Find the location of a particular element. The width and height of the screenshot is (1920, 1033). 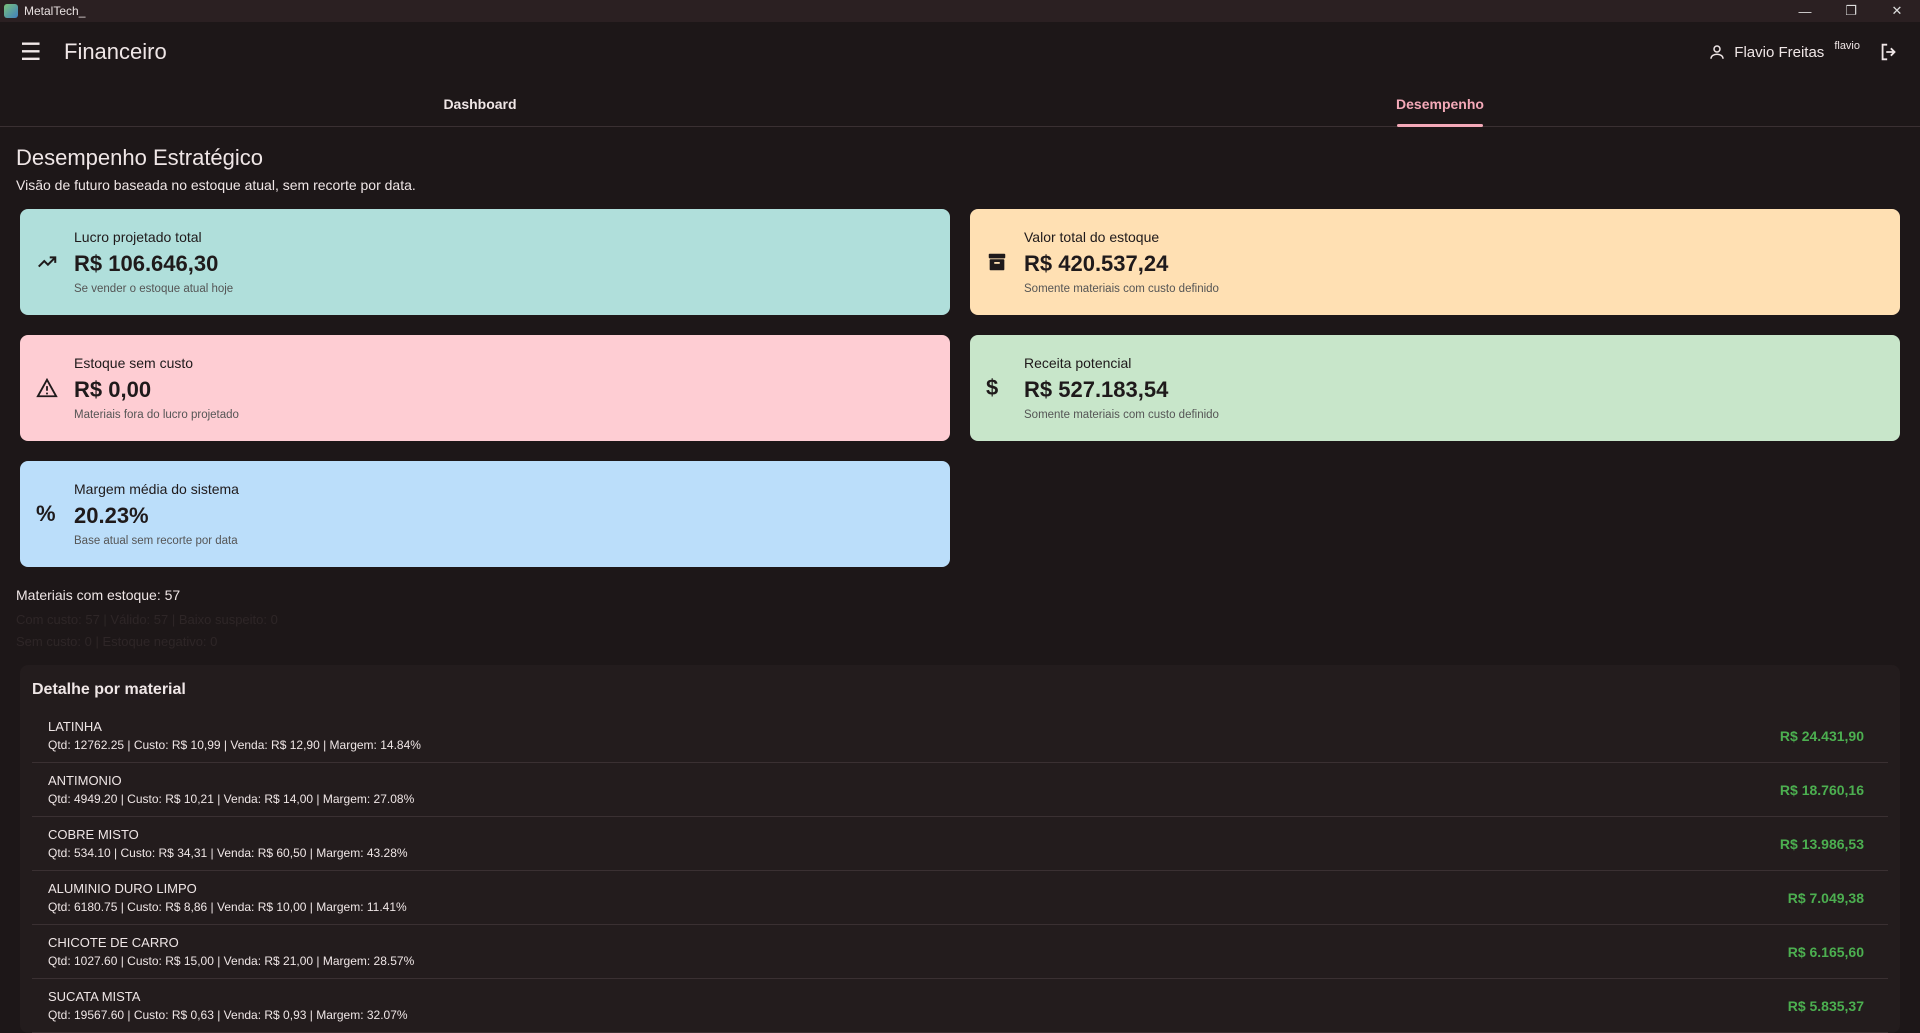

user-info: Flavio Freitas flavio is located at coordinates (1804, 51).